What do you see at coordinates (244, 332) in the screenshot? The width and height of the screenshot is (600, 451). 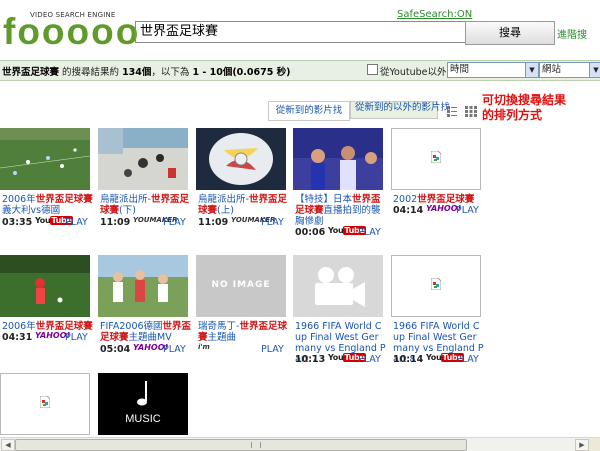 I see `video-title: 瑞奇馬丁-世界盃足球賽主題曲` at bounding box center [244, 332].